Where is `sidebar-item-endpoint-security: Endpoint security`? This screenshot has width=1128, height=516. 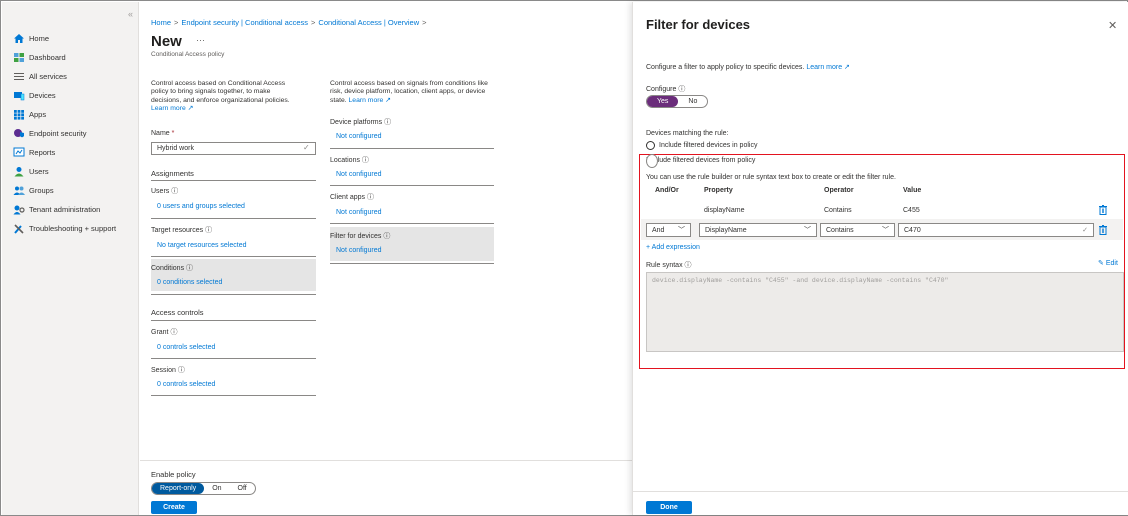
sidebar-item-endpoint-security: Endpoint security is located at coordinates (50, 133).